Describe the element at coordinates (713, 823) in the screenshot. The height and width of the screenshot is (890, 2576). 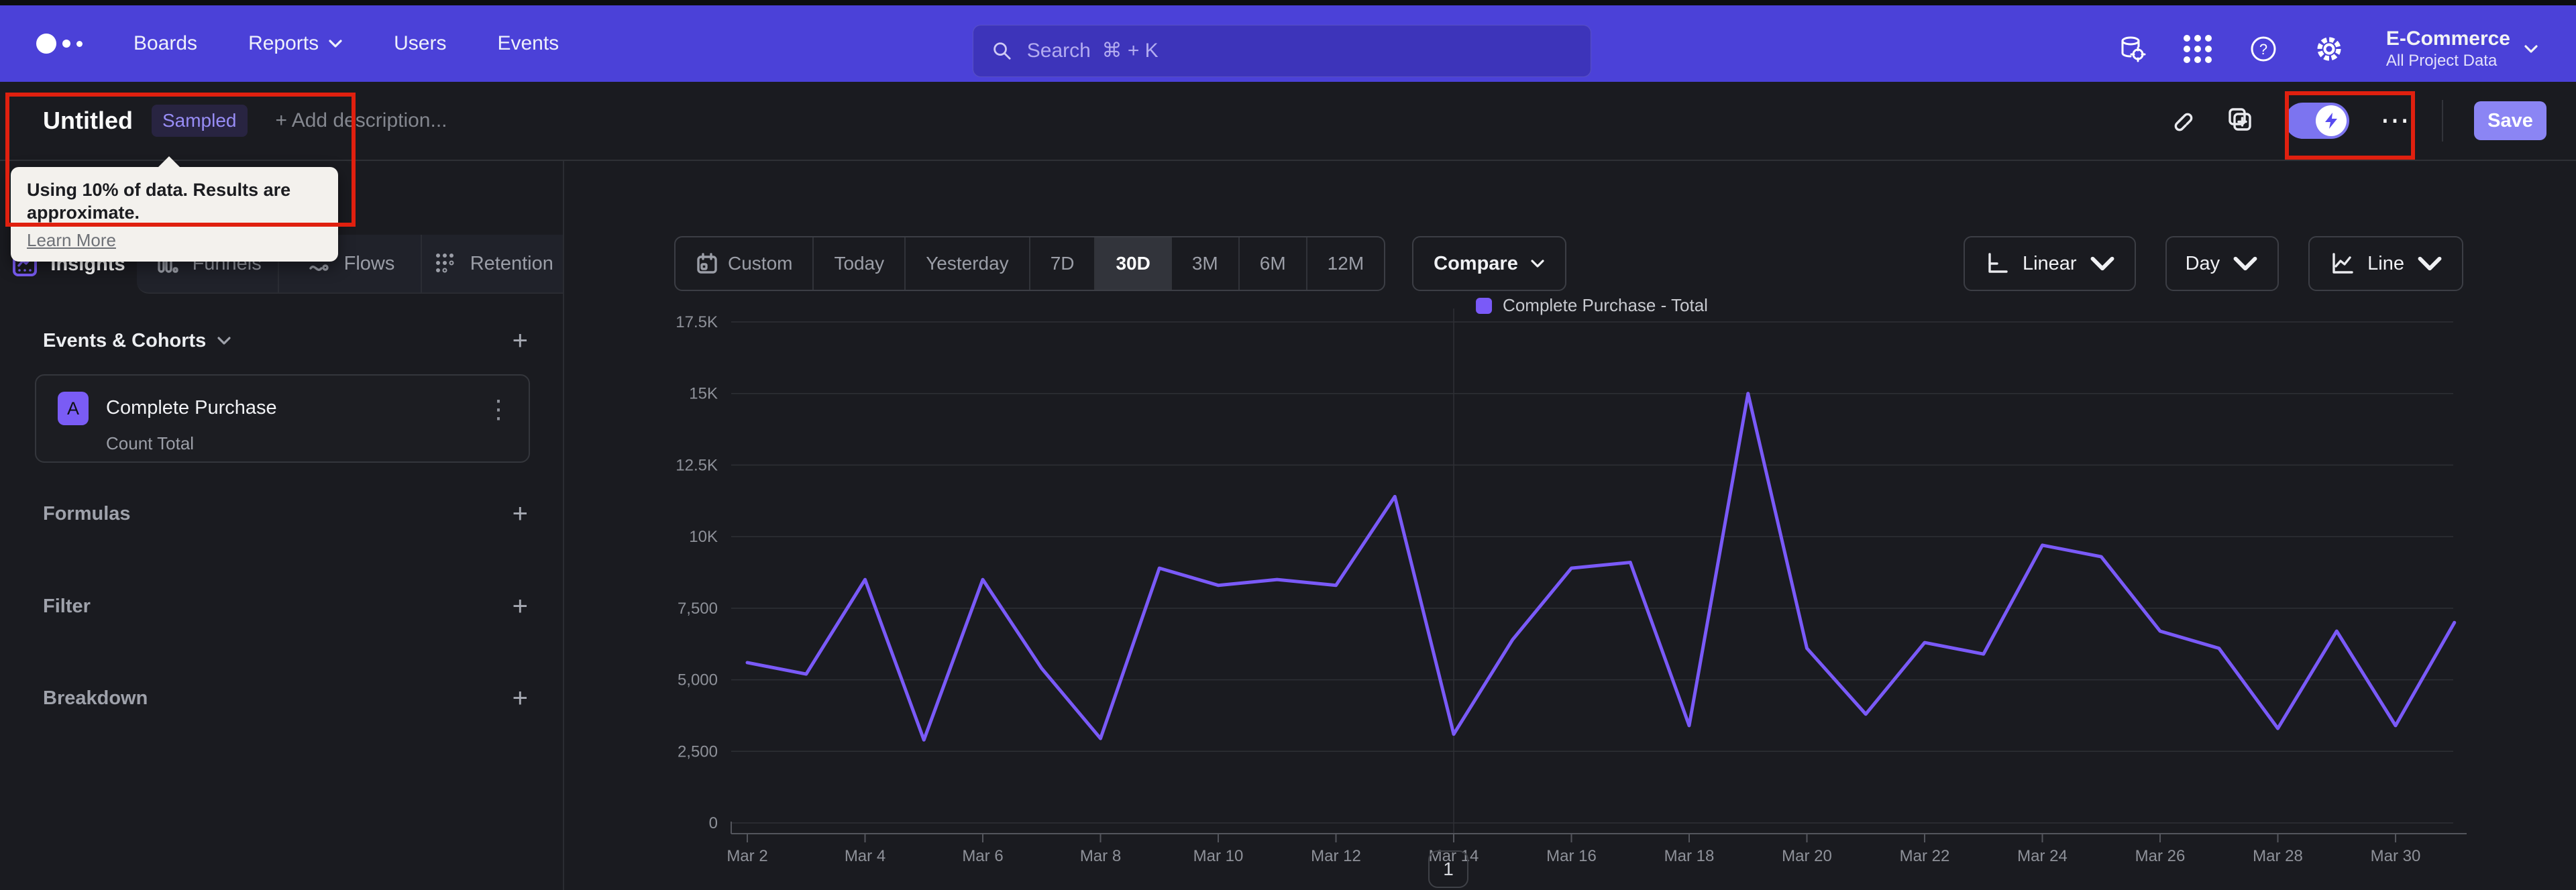
I see `svg-text: 0` at that location.